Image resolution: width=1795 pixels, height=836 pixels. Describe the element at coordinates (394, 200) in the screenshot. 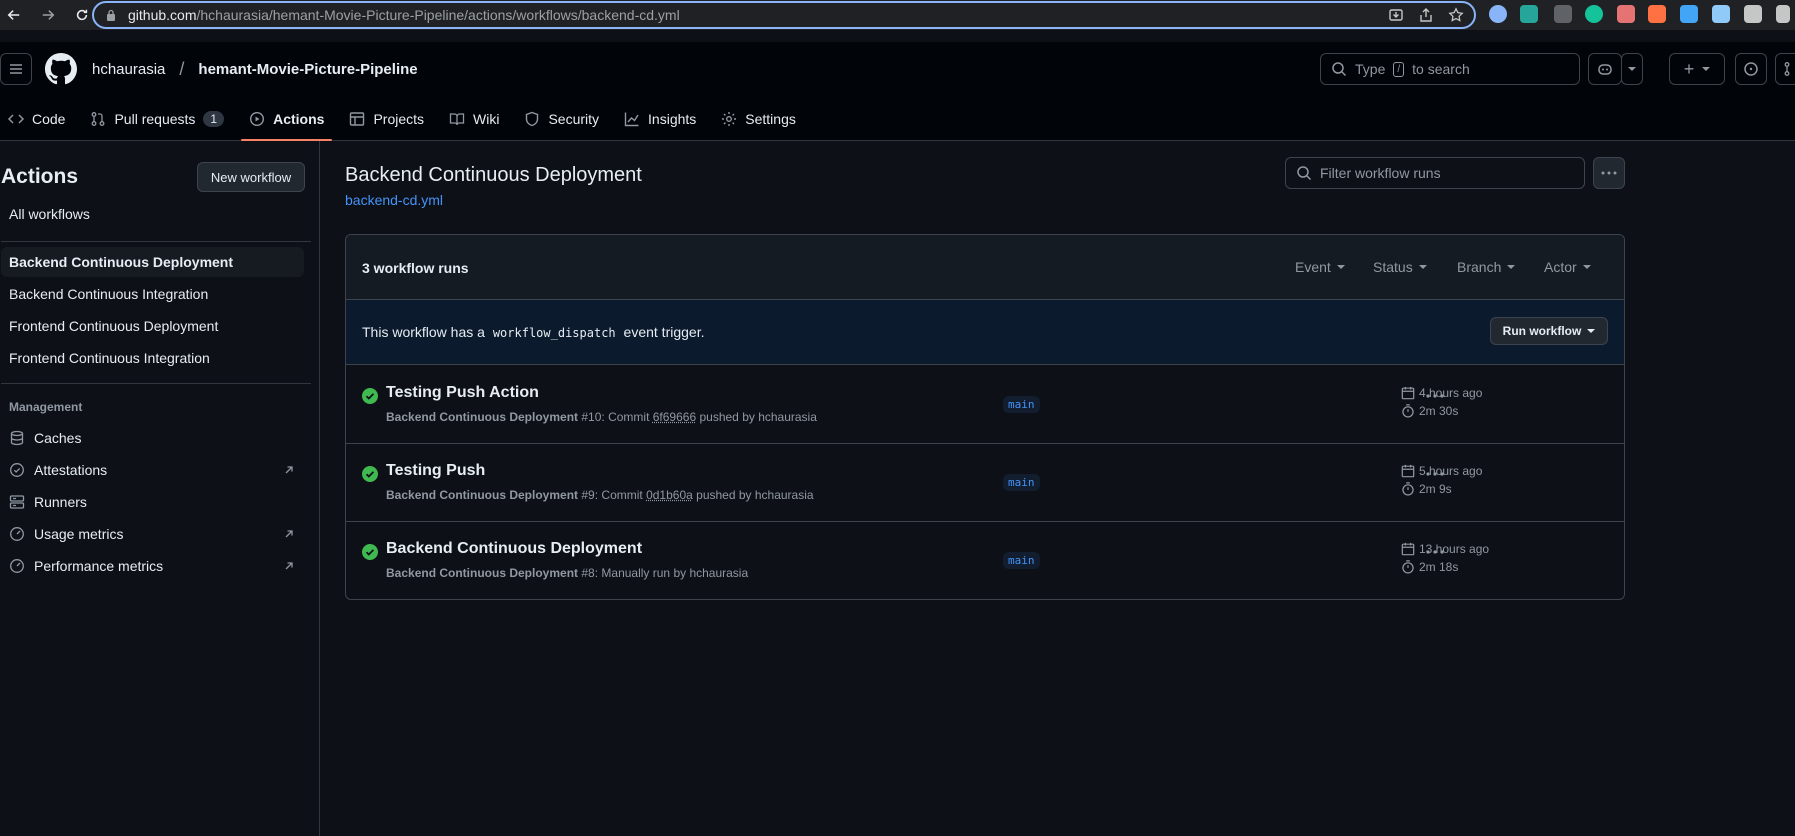

I see `workflow-file-link: backend-cd.yml` at that location.